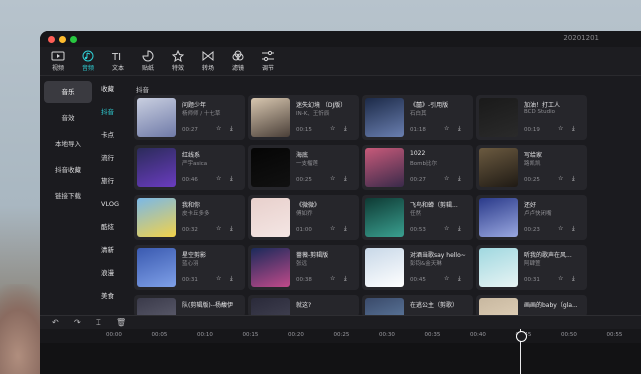 The width and height of the screenshot is (641, 374). Describe the element at coordinates (189, 217) in the screenshot. I see `music-card: 我和你 皮卡丘多多 00:32 ☆ ⤓` at that location.